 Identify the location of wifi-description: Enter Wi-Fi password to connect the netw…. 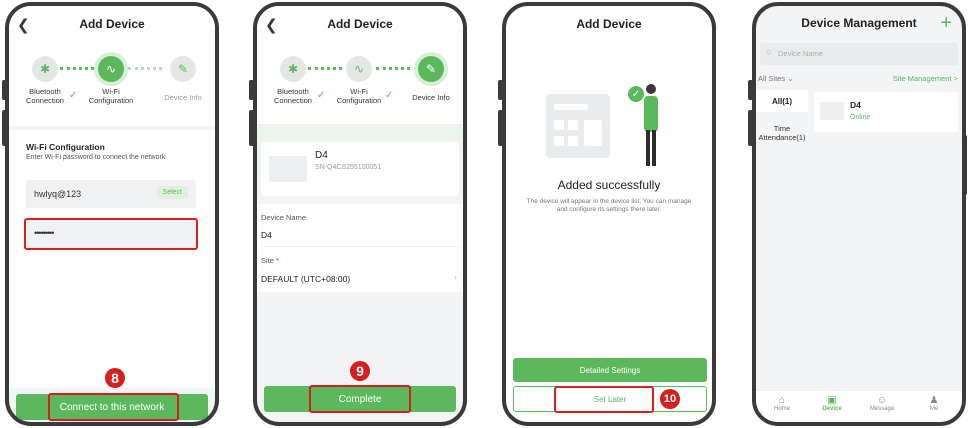
(96, 157).